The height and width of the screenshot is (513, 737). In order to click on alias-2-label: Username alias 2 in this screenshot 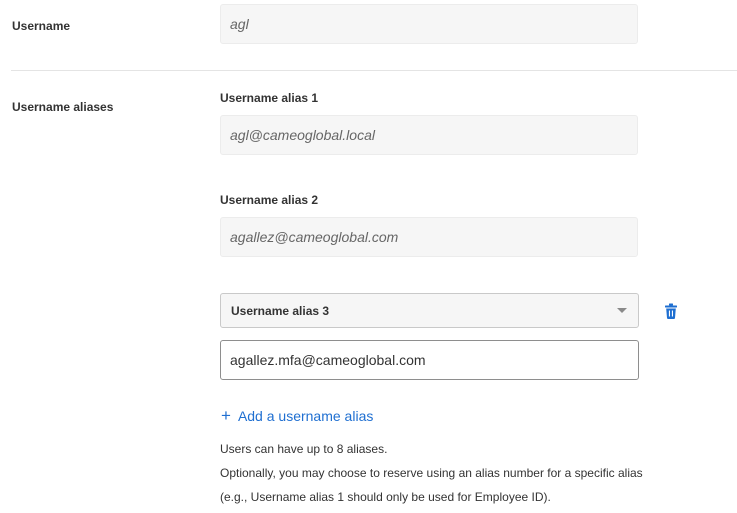, I will do `click(269, 200)`.